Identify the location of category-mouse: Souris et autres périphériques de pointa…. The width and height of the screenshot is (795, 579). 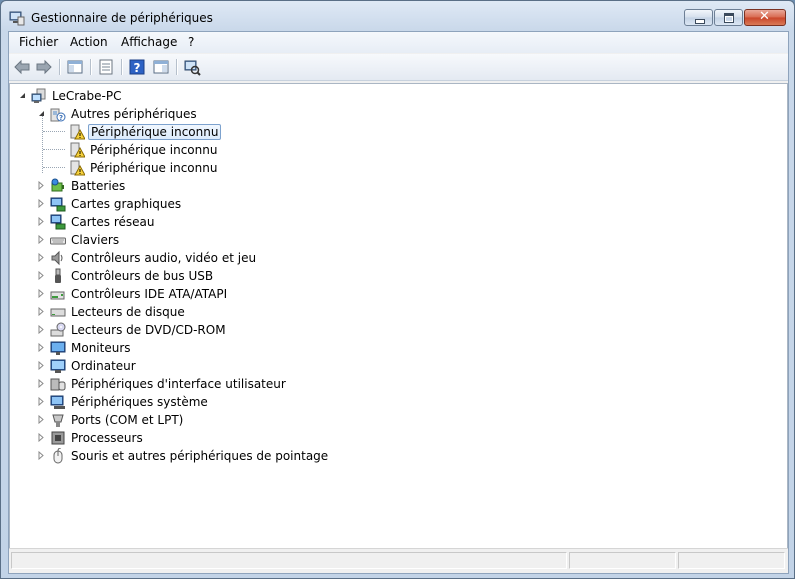
(190, 455).